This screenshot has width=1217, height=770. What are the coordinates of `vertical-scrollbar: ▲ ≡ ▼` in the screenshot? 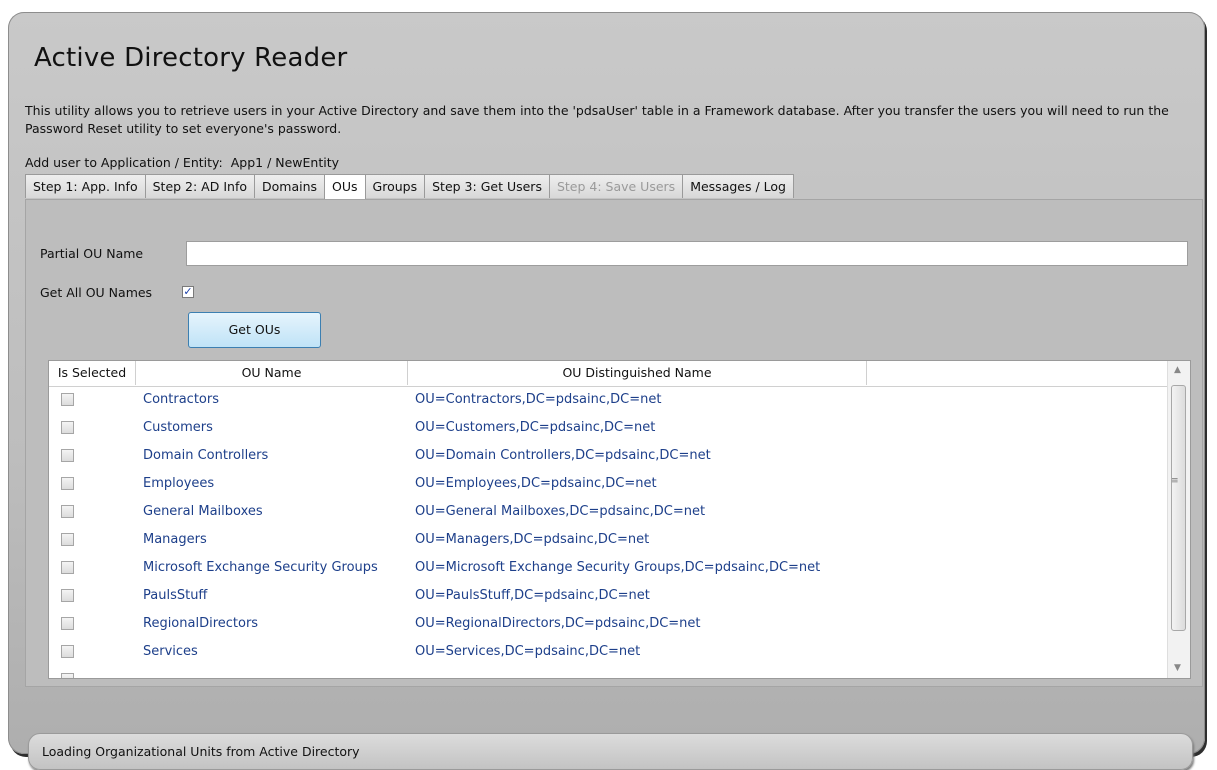 It's located at (1178, 519).